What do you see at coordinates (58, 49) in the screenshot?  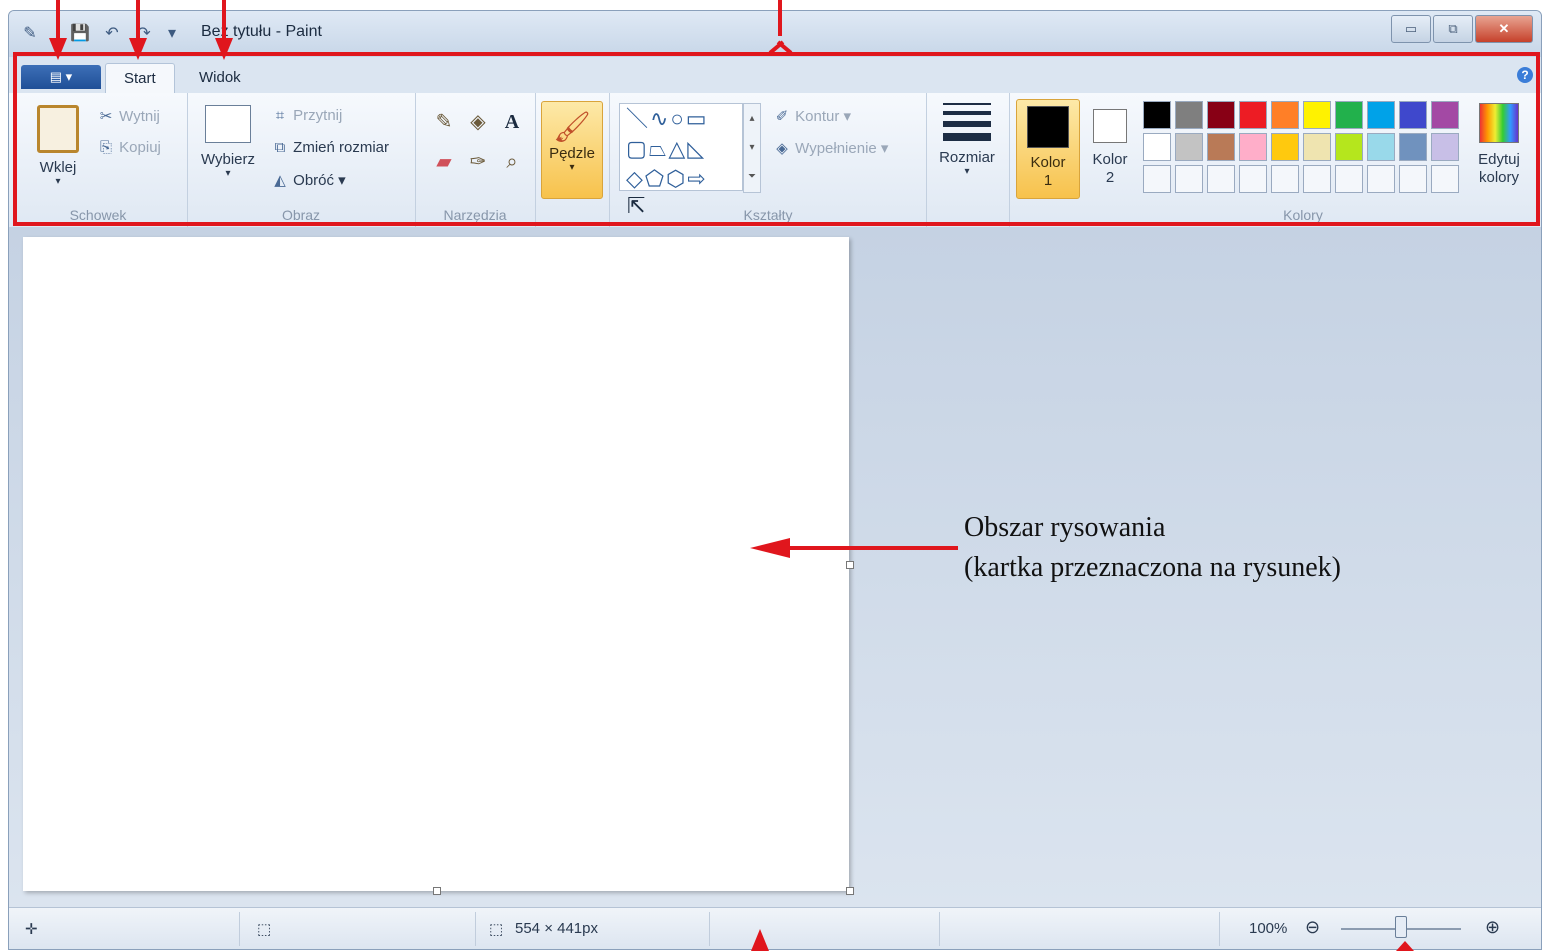 I see `annotation-arrow-file-head` at bounding box center [58, 49].